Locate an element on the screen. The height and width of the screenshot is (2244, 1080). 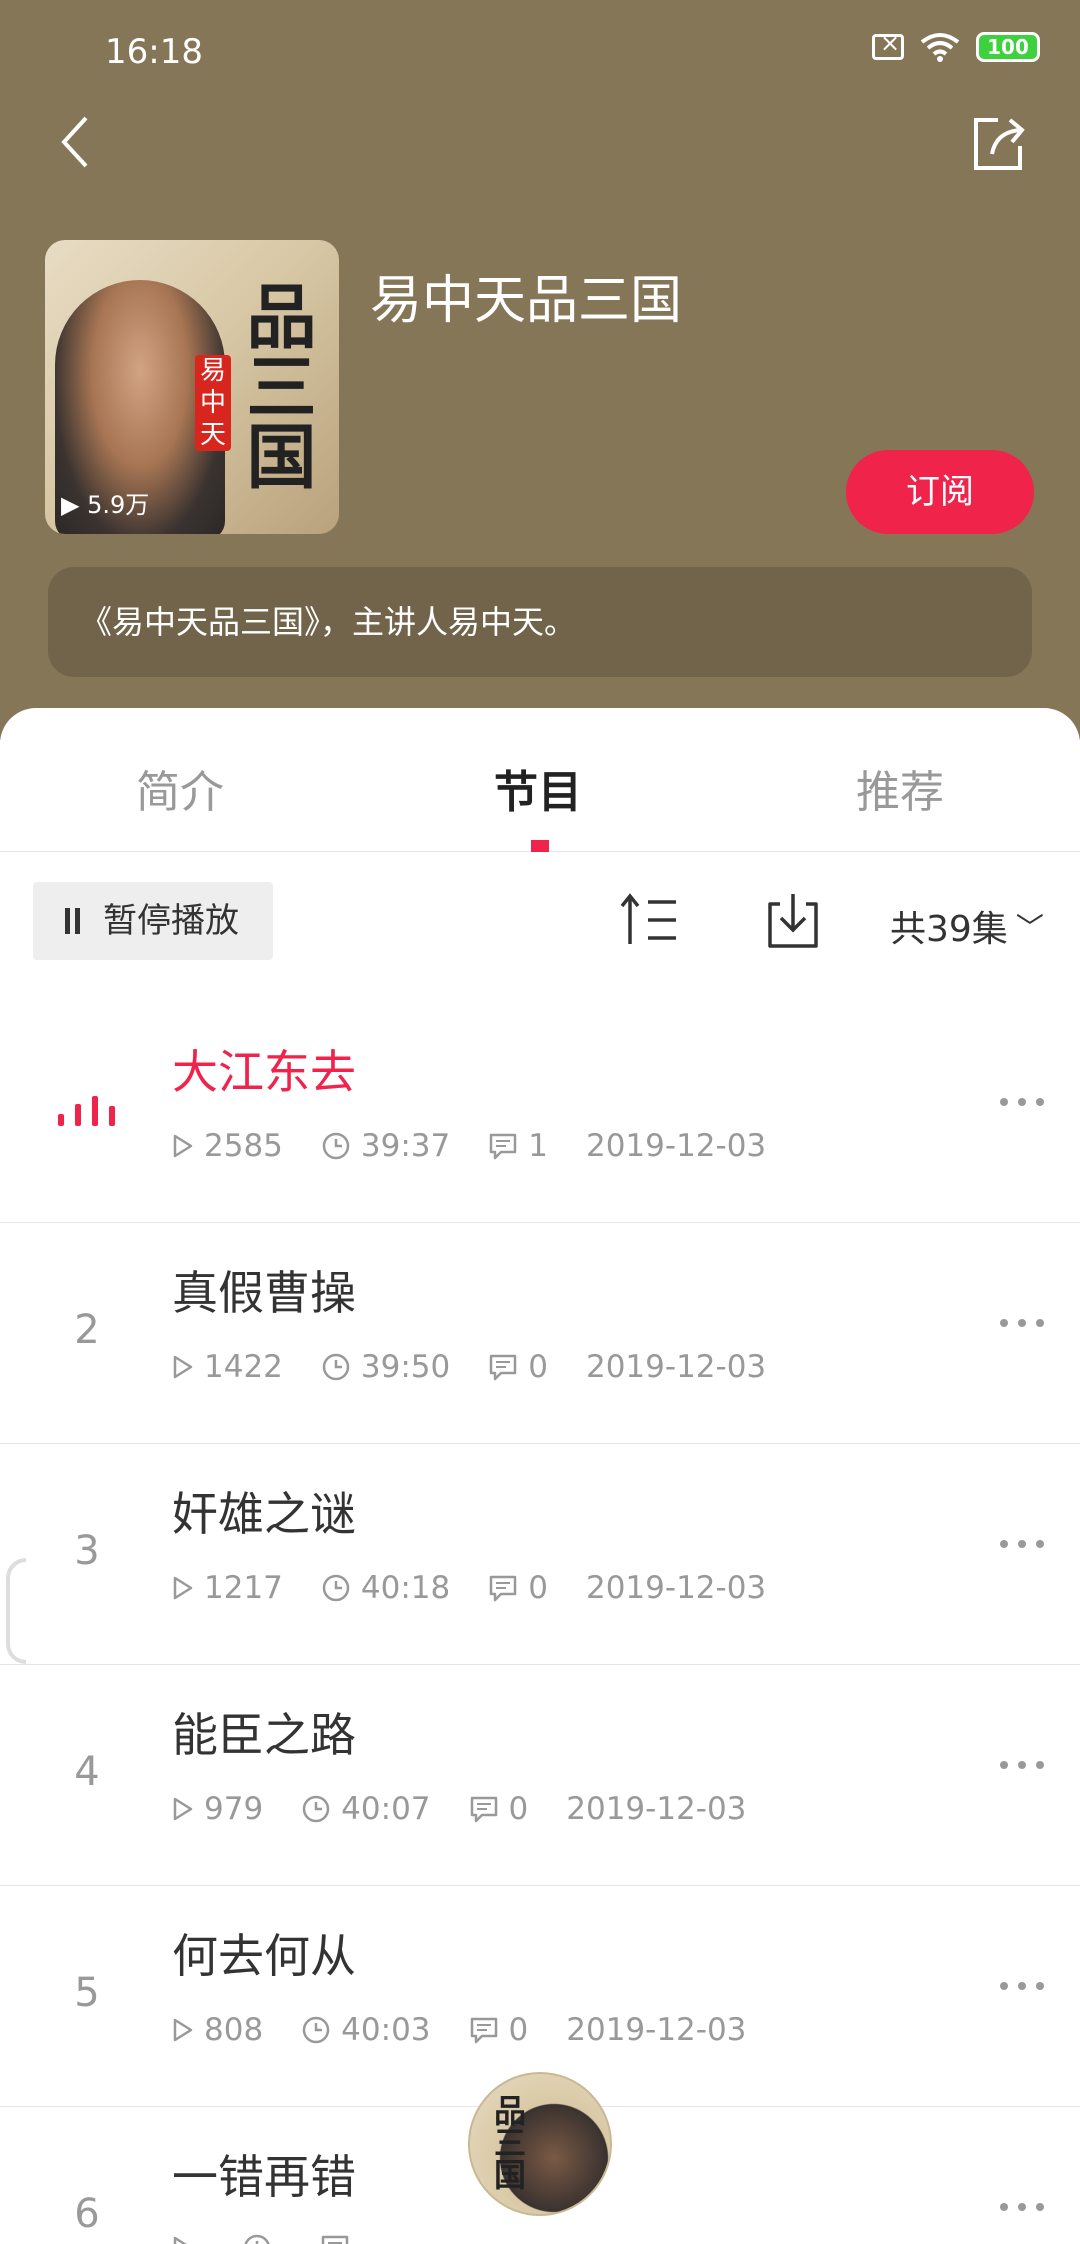
tab-indicator is located at coordinates (540, 846).